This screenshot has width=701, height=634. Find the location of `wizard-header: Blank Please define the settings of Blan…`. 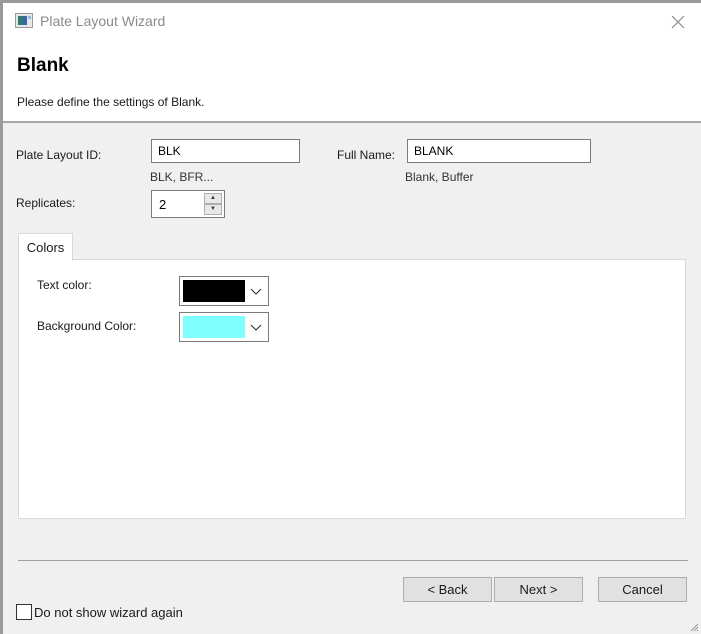

wizard-header: Blank Please define the settings of Blan… is located at coordinates (352, 82).